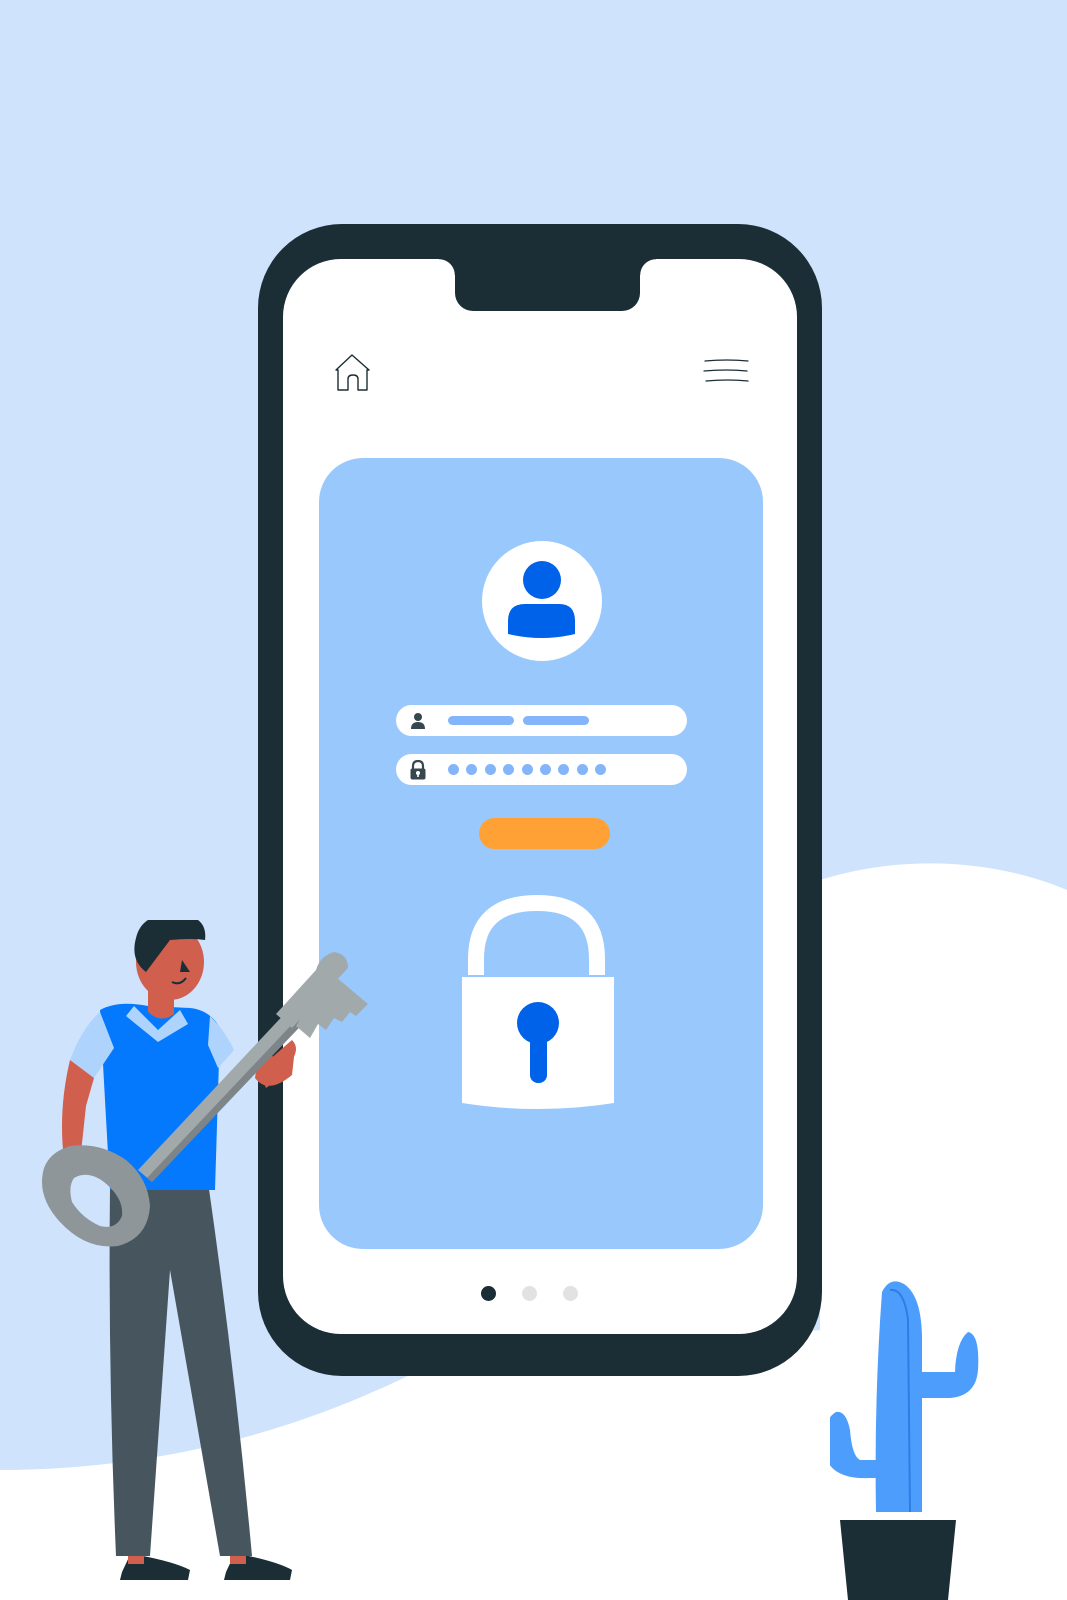  I want to click on masked-password, so click(527, 769).